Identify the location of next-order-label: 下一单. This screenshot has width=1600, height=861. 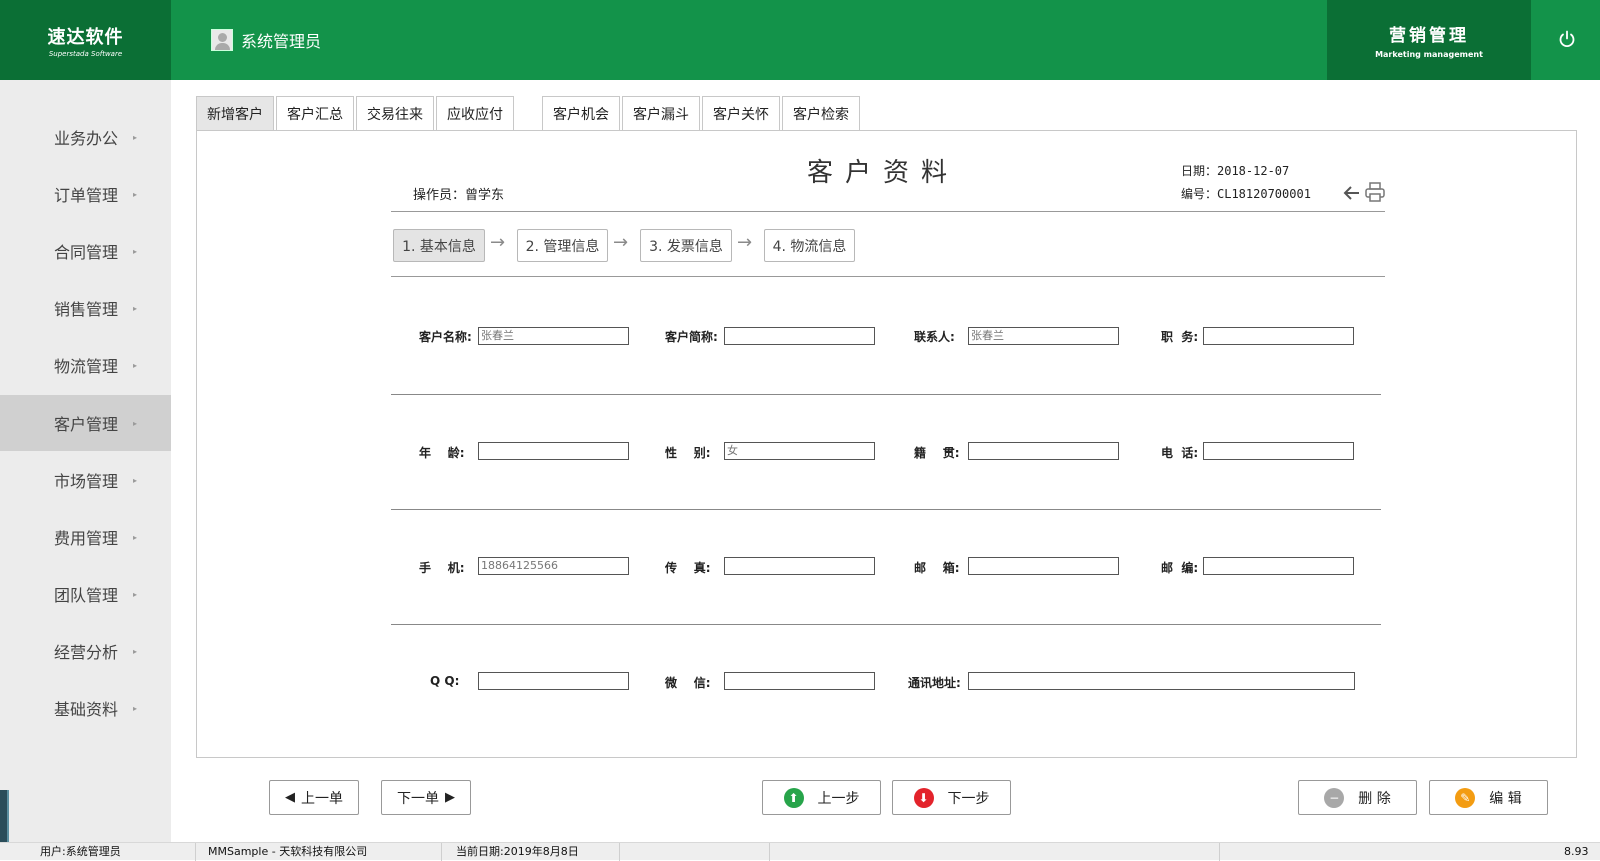
(418, 798).